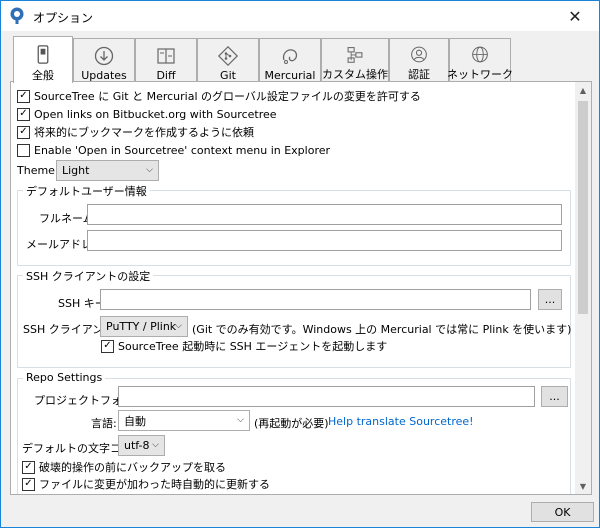  Describe the element at coordinates (135, 132) in the screenshot. I see `ask-bookmarks-checkbox: ✓ 将来的にブックマークを作成するように依頼` at that location.